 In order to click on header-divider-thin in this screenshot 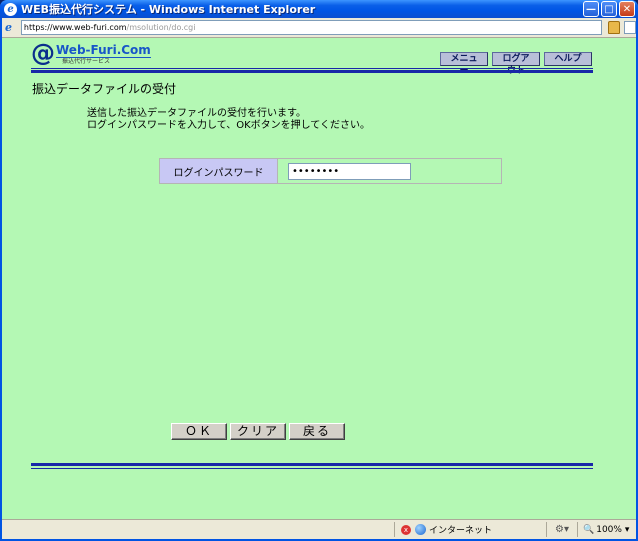, I will do `click(312, 68)`.